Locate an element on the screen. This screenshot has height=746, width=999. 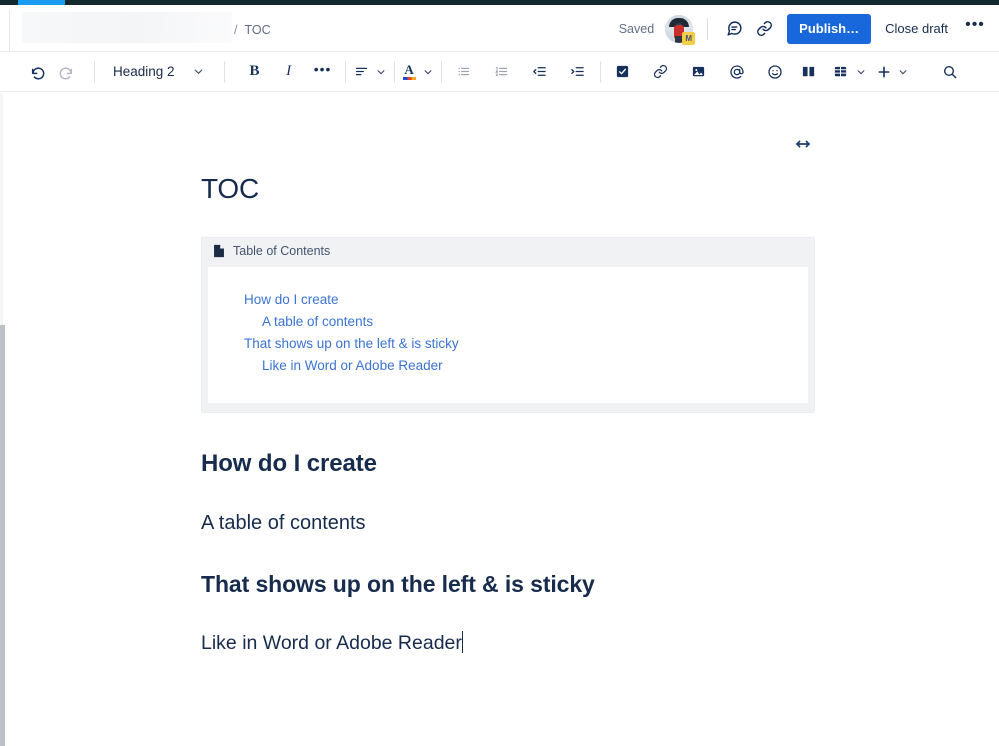
text-style-select: Heading 2 is located at coordinates (157, 72).